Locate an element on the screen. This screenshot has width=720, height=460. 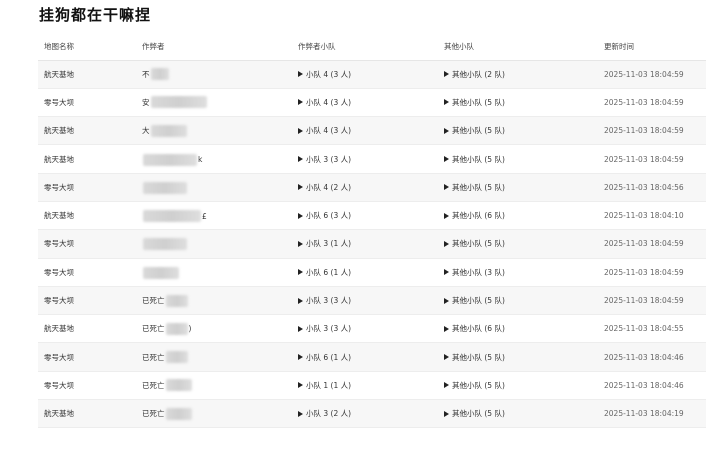
author-name-prefix: 已死亡 is located at coordinates (153, 414).